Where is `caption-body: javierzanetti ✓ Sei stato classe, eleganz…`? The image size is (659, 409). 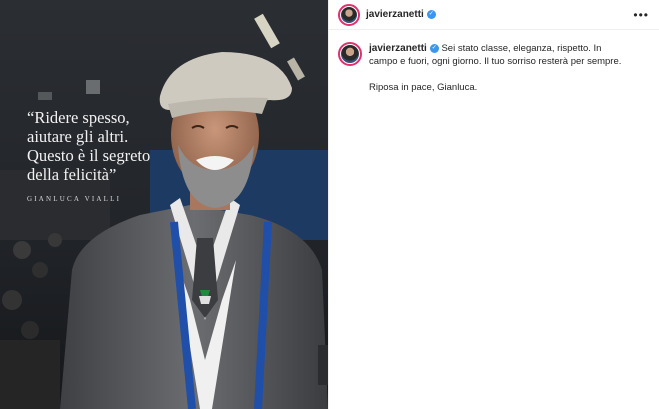 caption-body: javierzanetti ✓ Sei stato classe, eleganz… is located at coordinates (499, 68).